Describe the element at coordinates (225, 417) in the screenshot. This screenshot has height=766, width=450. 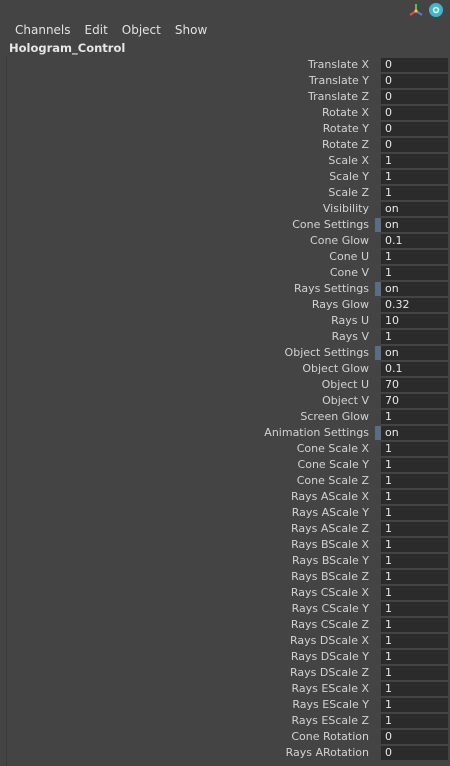
I see `attribute-row: Screen Glow 1` at that location.